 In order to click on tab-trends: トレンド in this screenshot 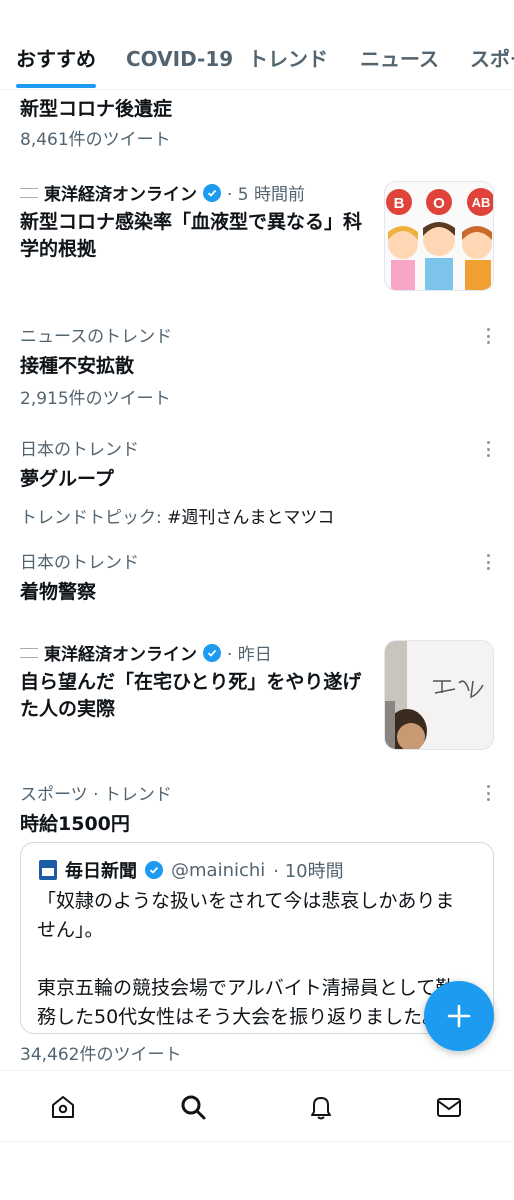, I will do `click(288, 59)`.